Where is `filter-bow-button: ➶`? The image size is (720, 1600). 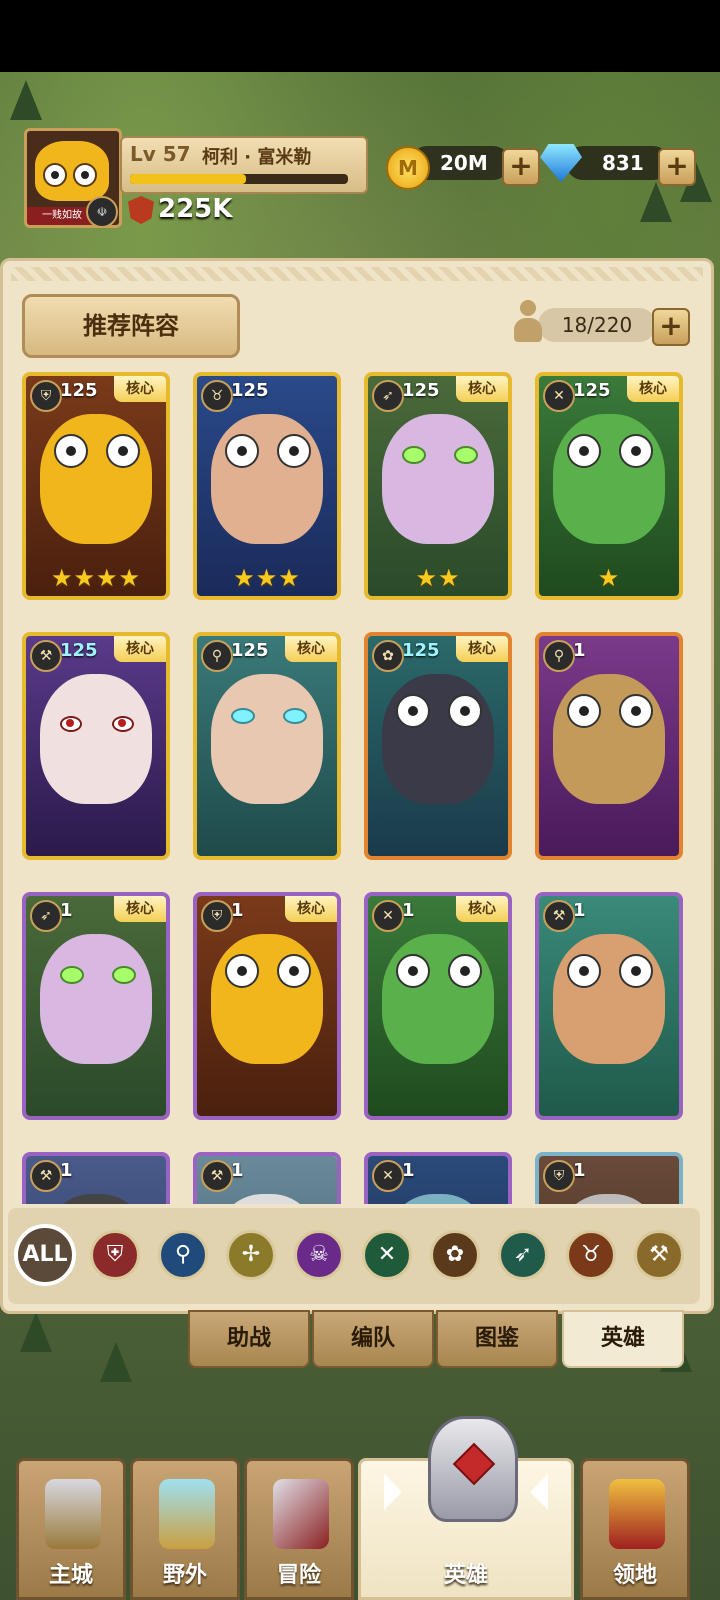
filter-bow-button: ➶ is located at coordinates (523, 1255).